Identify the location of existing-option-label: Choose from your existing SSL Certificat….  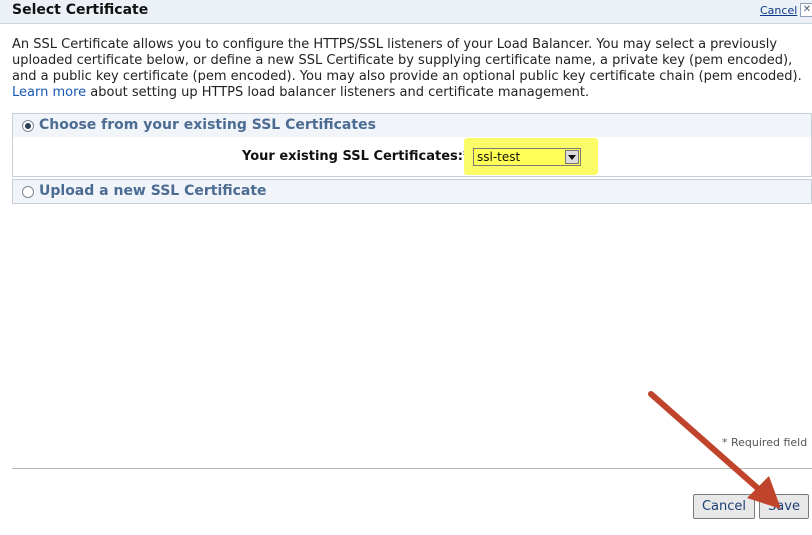
(207, 125).